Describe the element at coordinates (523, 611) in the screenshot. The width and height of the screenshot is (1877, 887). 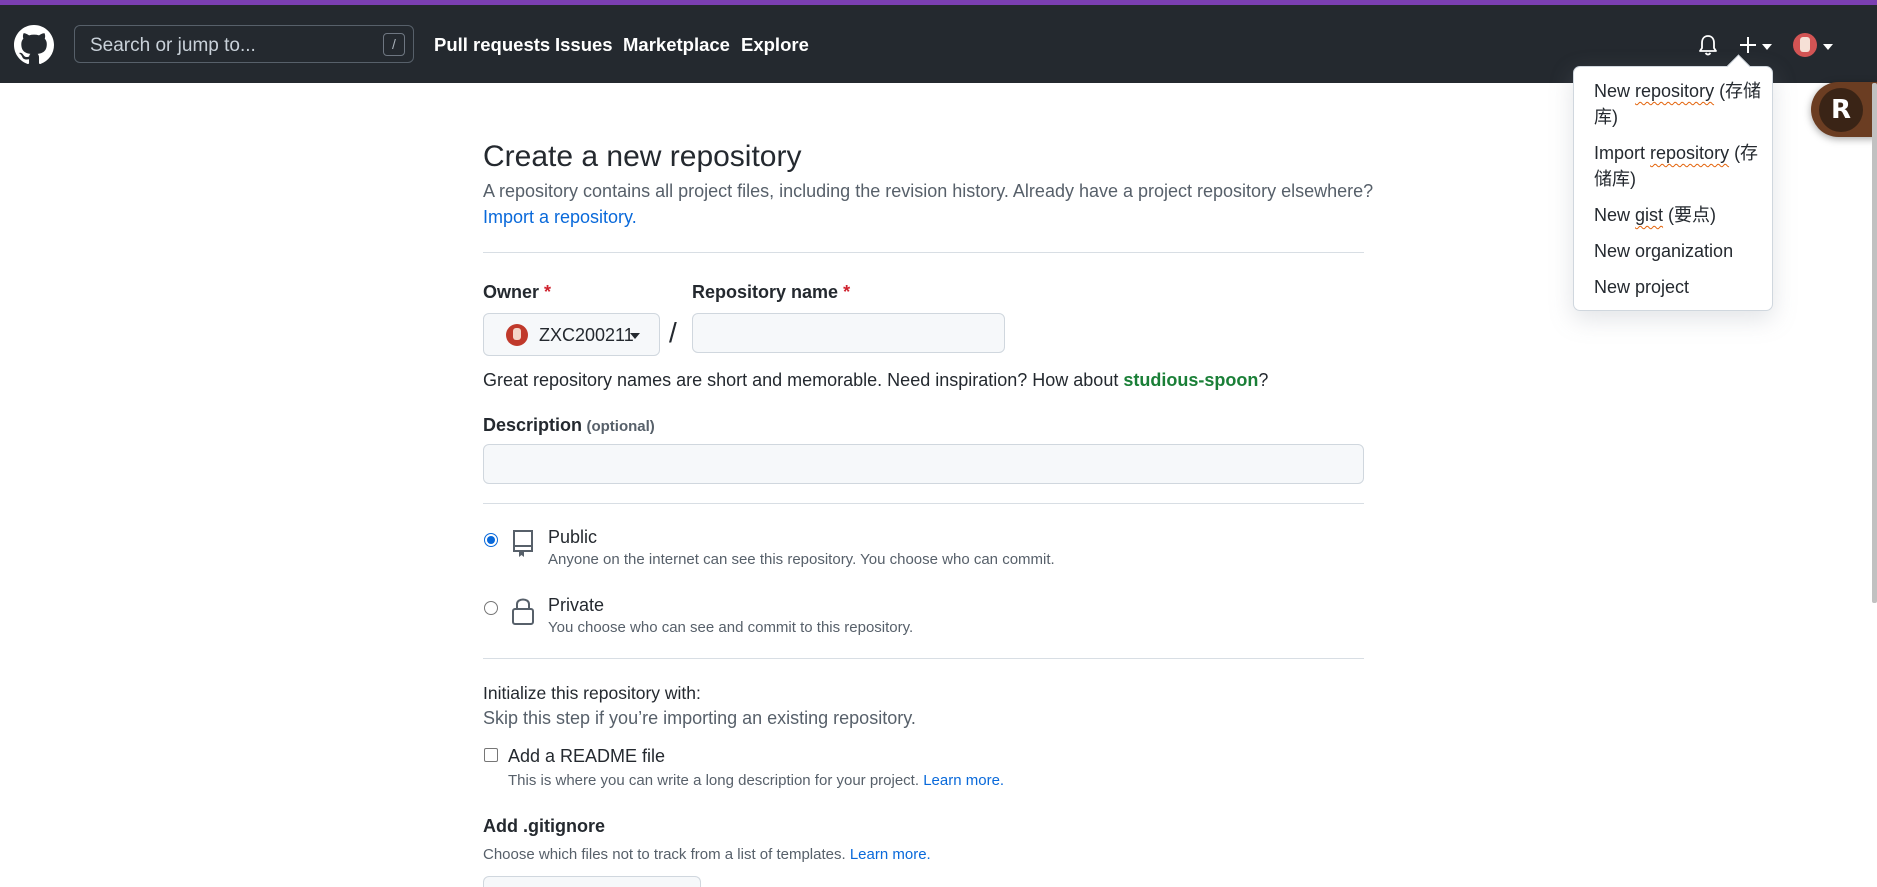
I see `lock-icon` at that location.